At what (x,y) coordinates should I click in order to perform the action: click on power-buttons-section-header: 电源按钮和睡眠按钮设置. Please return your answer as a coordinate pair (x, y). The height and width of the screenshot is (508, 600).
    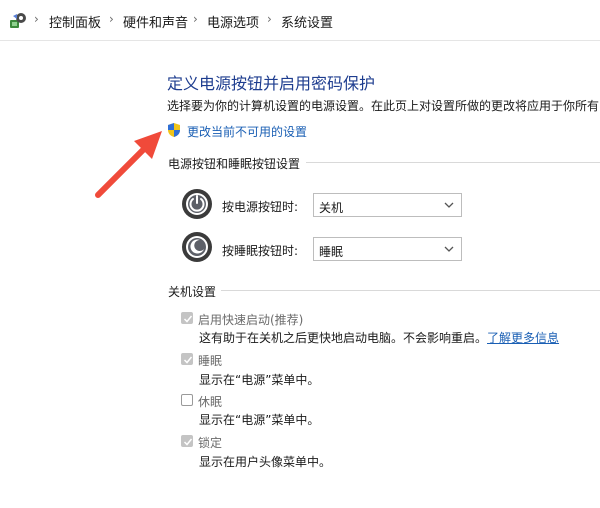
    Looking at the image, I should click on (234, 164).